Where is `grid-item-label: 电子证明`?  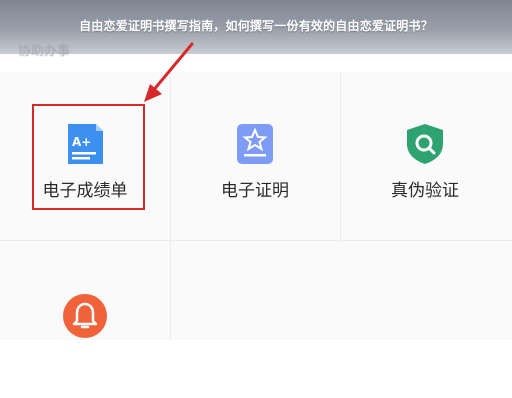
grid-item-label: 电子证明 is located at coordinates (255, 191).